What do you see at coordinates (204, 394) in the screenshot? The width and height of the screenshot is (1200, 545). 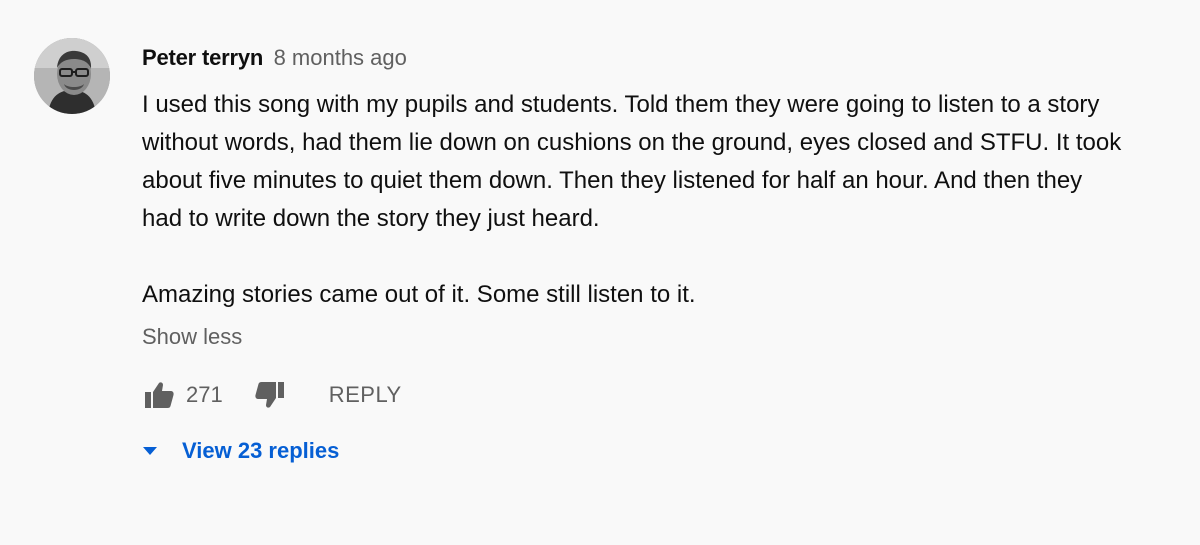 I see `like-count: 271` at bounding box center [204, 394].